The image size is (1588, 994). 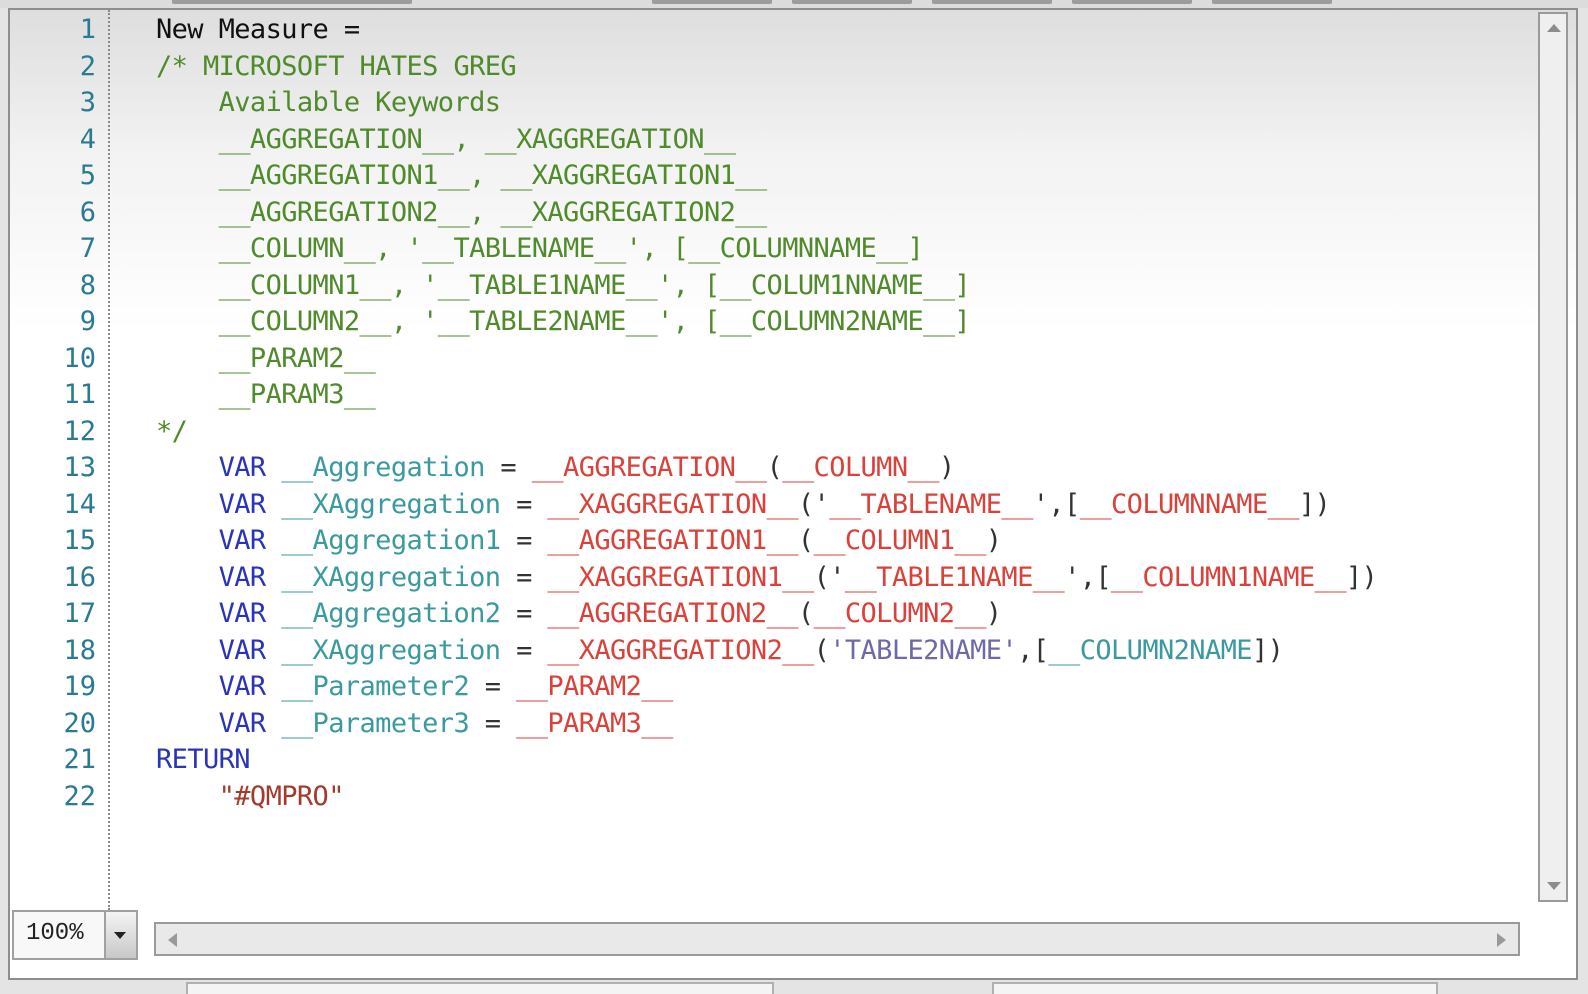 What do you see at coordinates (900, 613) in the screenshot?
I see `code-token-placeholder: __COLUMN2__` at bounding box center [900, 613].